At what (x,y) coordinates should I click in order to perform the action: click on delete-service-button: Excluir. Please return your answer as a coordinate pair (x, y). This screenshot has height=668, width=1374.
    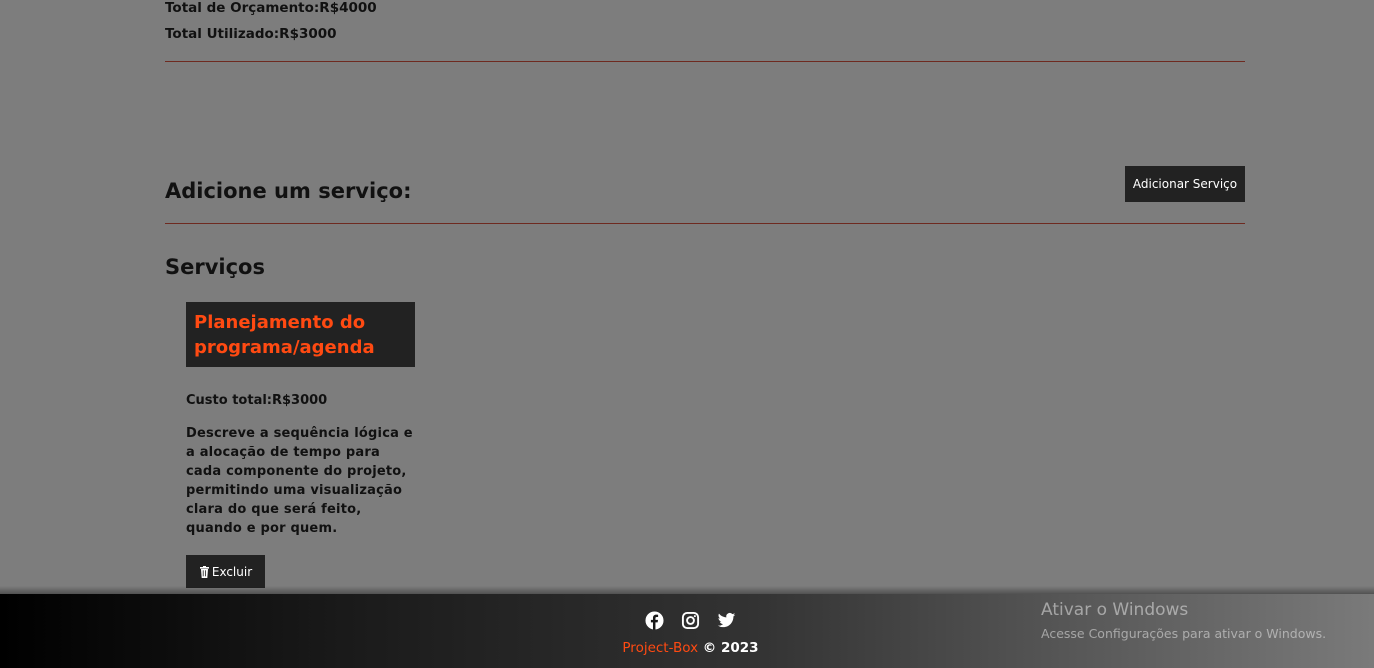
    Looking at the image, I should click on (225, 571).